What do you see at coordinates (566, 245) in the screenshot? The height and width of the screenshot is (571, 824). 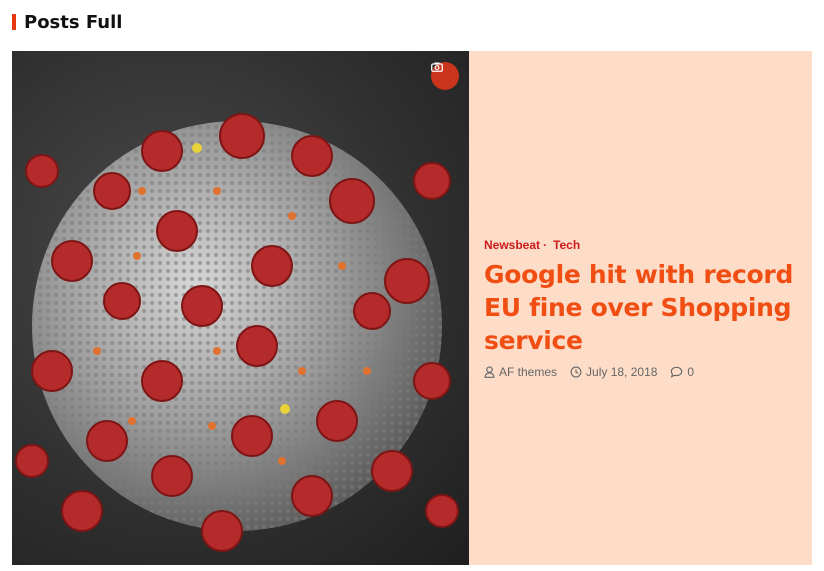 I see `category-tech: Tech` at bounding box center [566, 245].